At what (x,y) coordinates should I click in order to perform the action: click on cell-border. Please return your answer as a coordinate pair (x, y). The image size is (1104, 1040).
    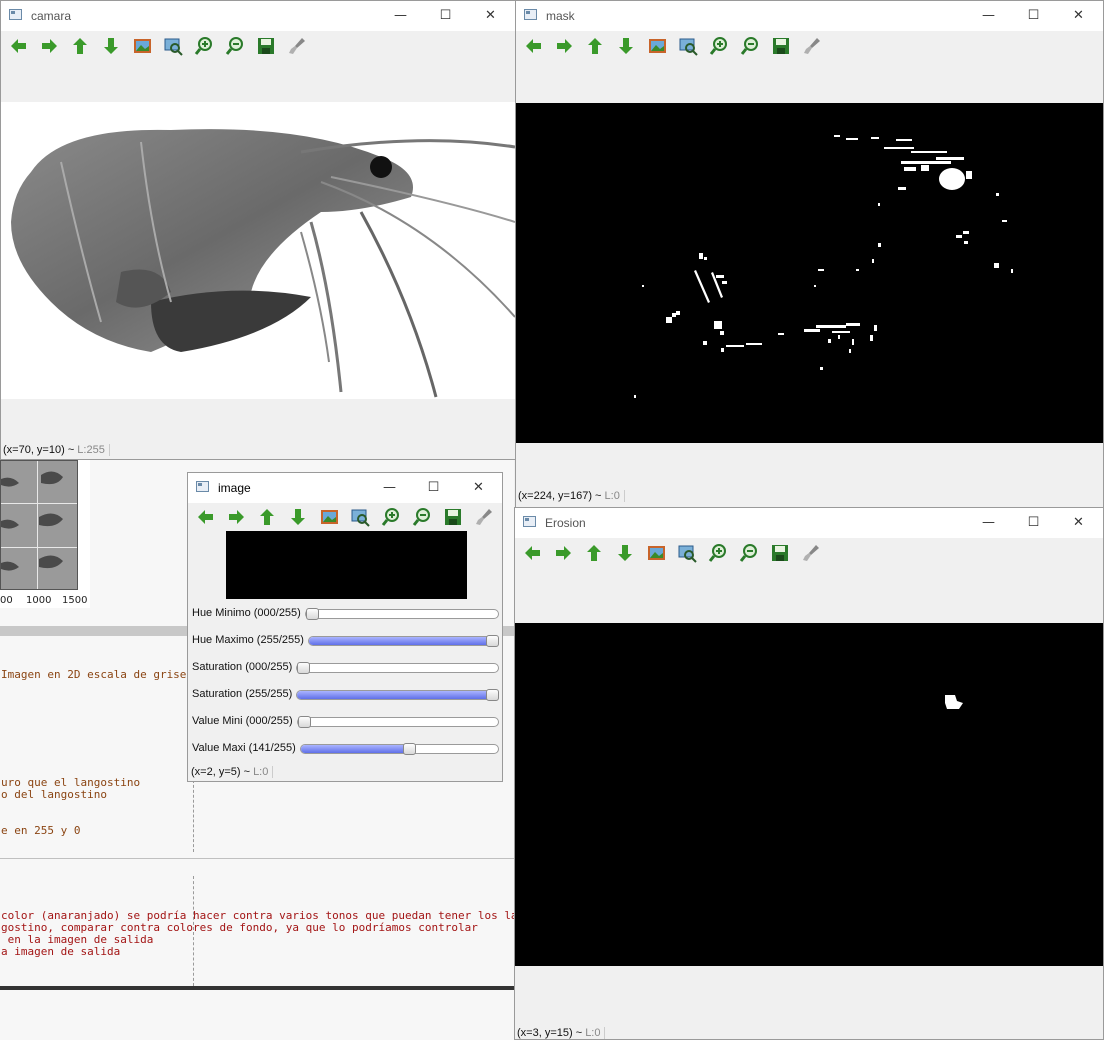
    Looking at the image, I should click on (257, 858).